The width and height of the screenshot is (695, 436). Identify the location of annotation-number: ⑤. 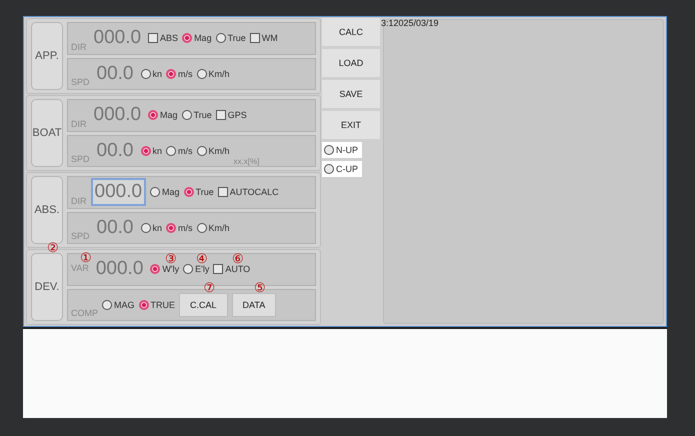
(260, 287).